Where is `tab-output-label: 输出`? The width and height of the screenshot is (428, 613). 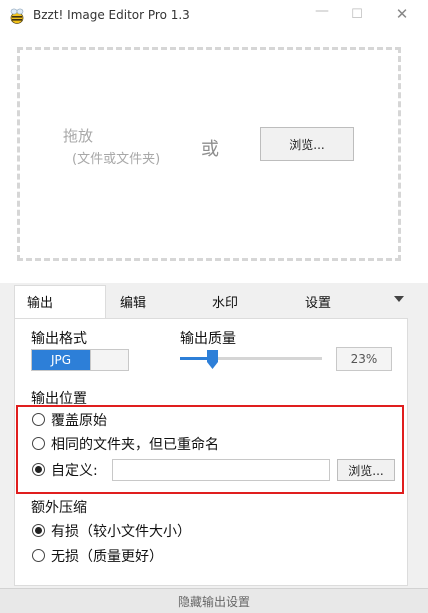 tab-output-label: 输出 is located at coordinates (40, 301).